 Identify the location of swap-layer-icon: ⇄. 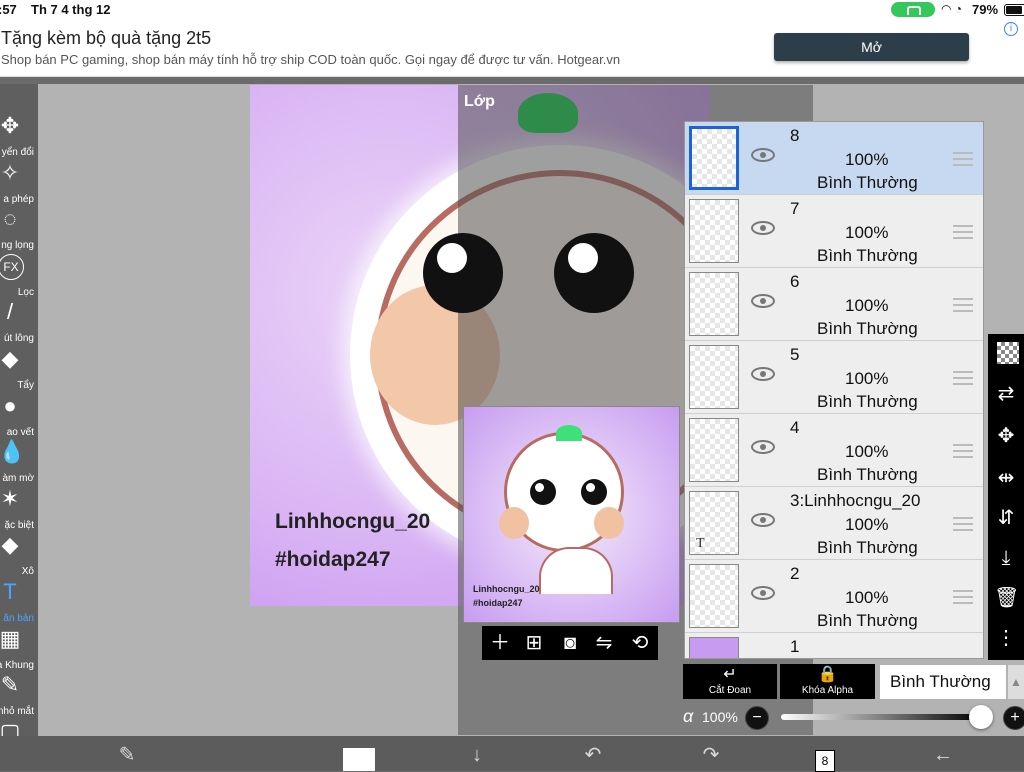
(1006, 394).